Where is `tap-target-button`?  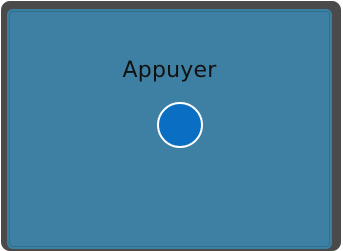
tap-target-button is located at coordinates (180, 125).